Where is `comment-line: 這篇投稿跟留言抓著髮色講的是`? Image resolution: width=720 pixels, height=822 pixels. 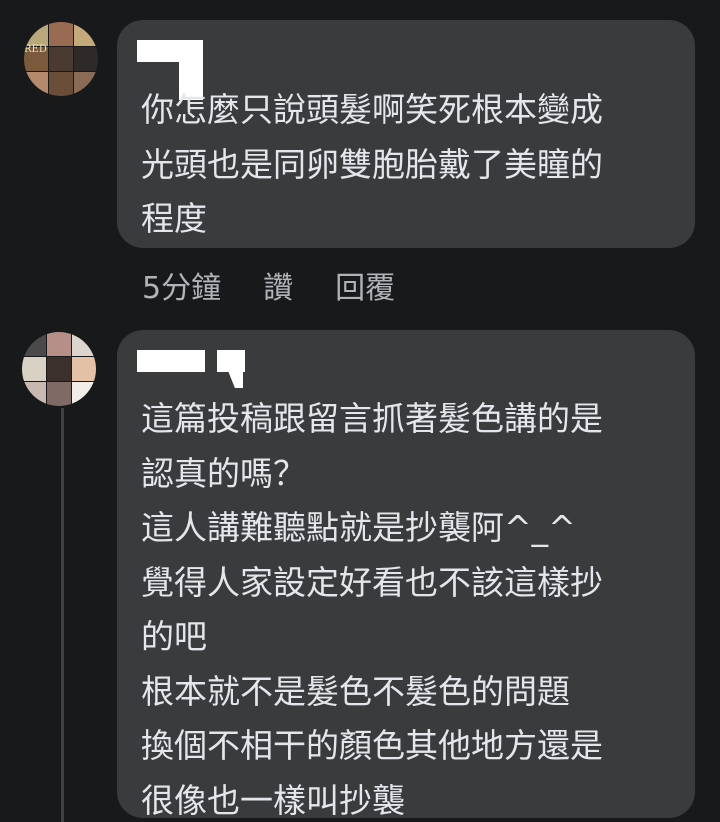
comment-line: 這篇投稿跟留言抓著髮色講的是 is located at coordinates (372, 418).